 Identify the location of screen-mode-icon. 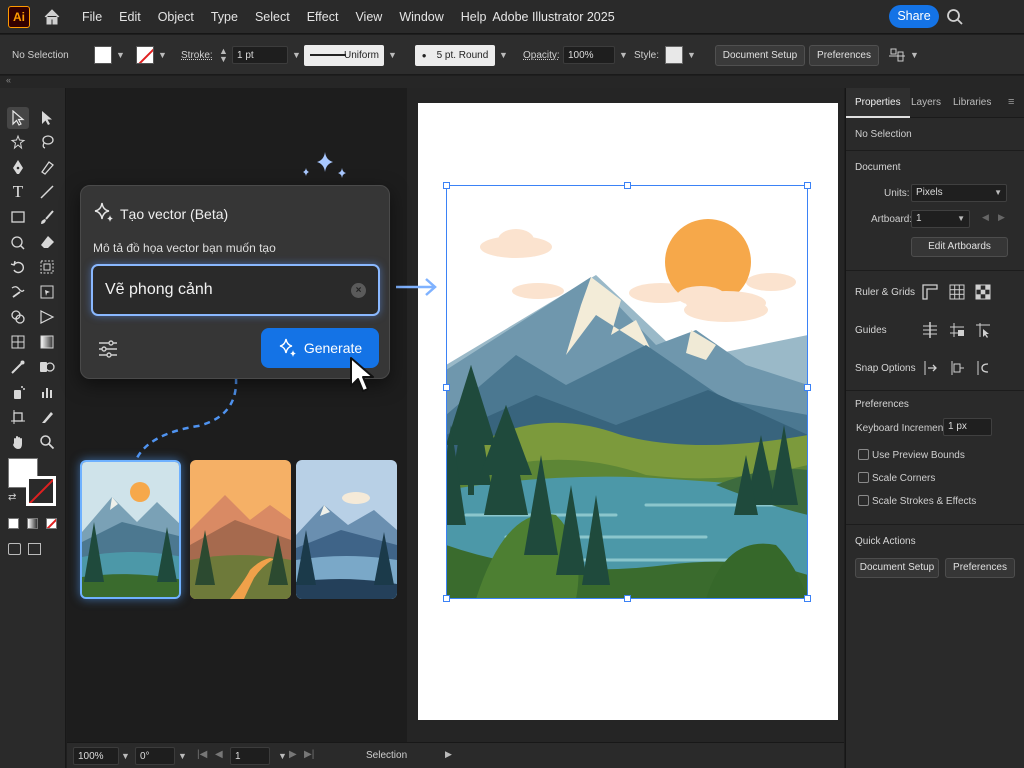
(34, 549).